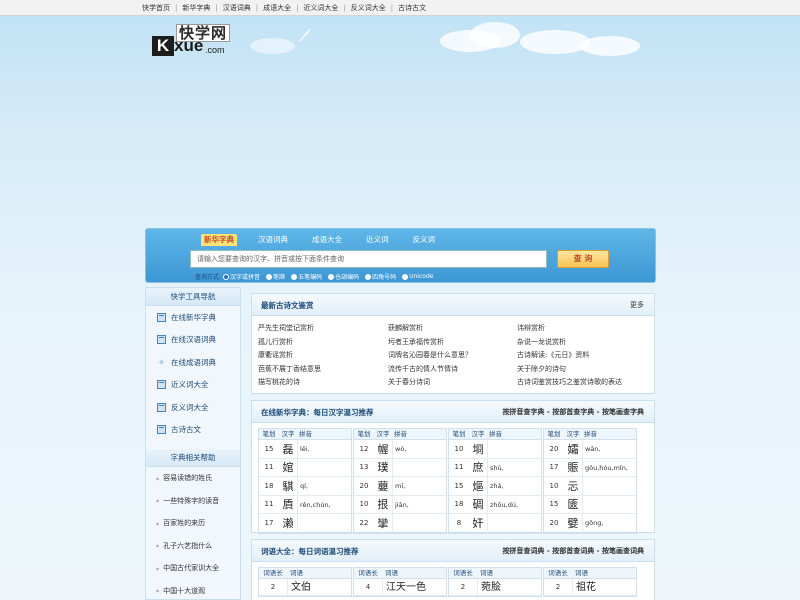  Describe the element at coordinates (343, 276) in the screenshot. I see `method-radio-cangjie: 仓颉编码` at that location.